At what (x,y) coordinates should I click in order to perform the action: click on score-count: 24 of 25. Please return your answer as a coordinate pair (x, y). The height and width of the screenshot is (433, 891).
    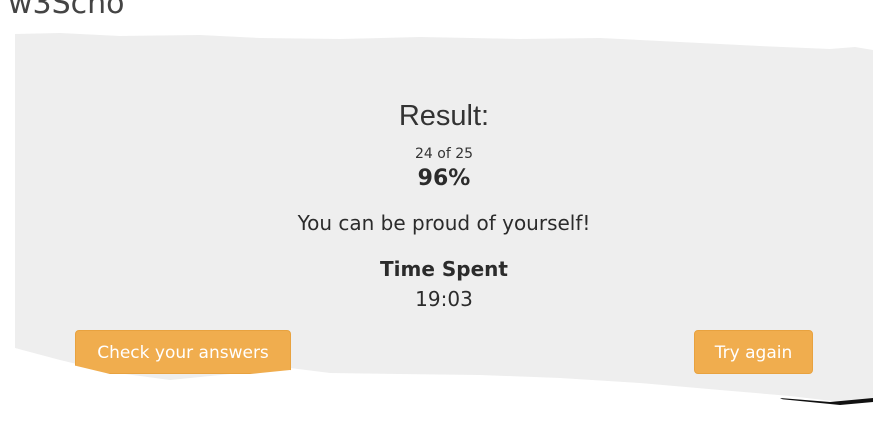
    Looking at the image, I should click on (444, 154).